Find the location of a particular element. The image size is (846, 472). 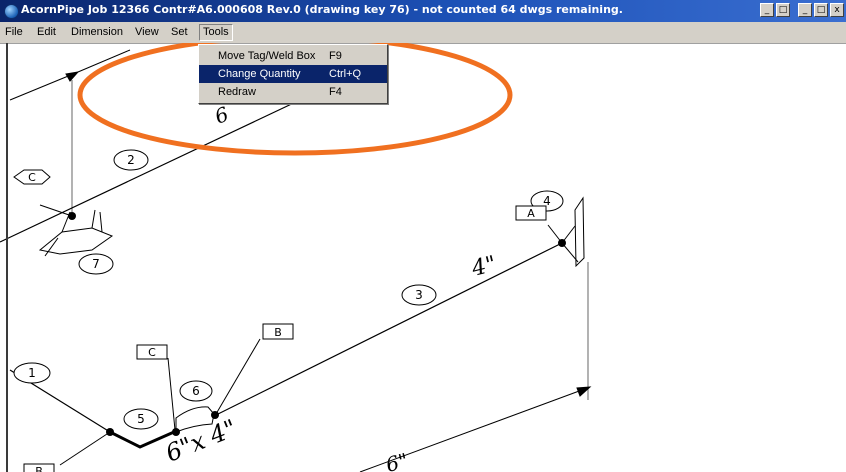

left-frame-rule is located at coordinates (7, 257).